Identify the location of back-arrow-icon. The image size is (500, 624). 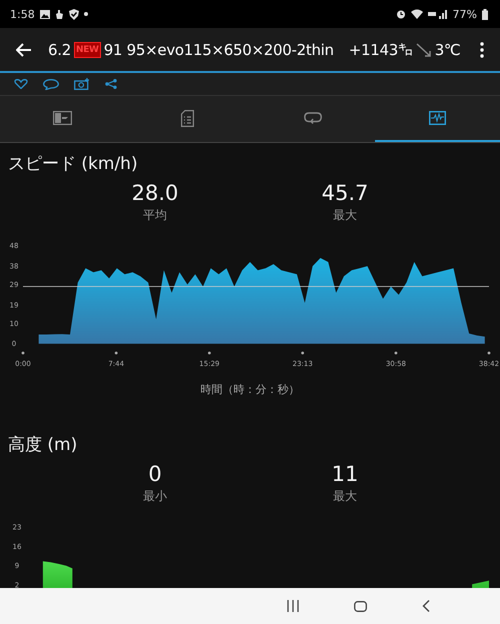
(24, 49).